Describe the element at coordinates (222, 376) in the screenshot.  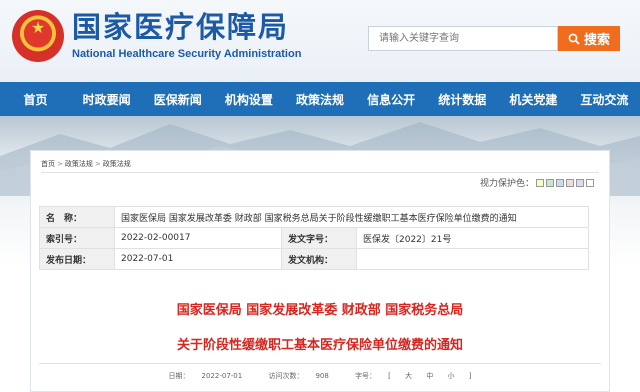
I see `publish-date-value: 2022-07-01` at that location.